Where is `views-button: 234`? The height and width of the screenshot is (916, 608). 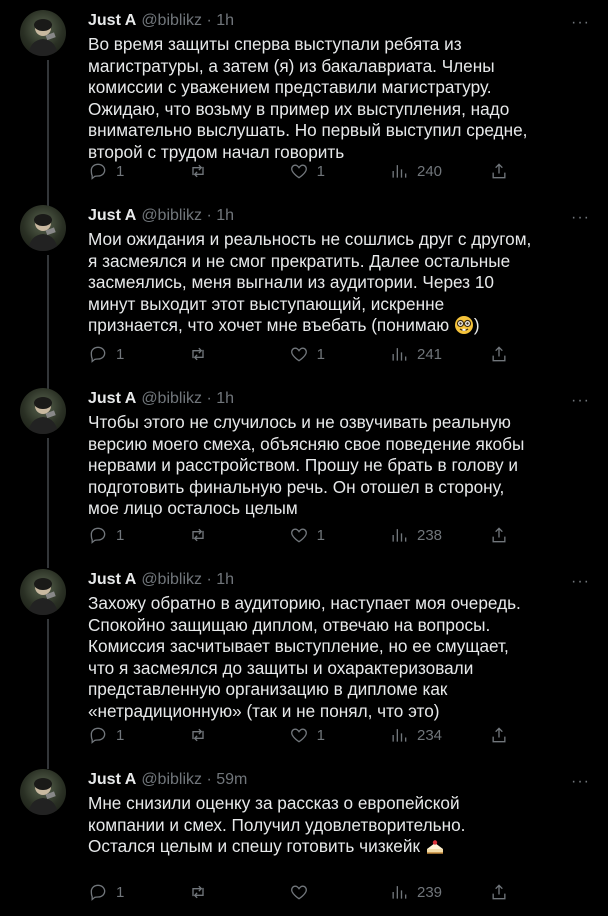
views-button: 234 is located at coordinates (439, 735).